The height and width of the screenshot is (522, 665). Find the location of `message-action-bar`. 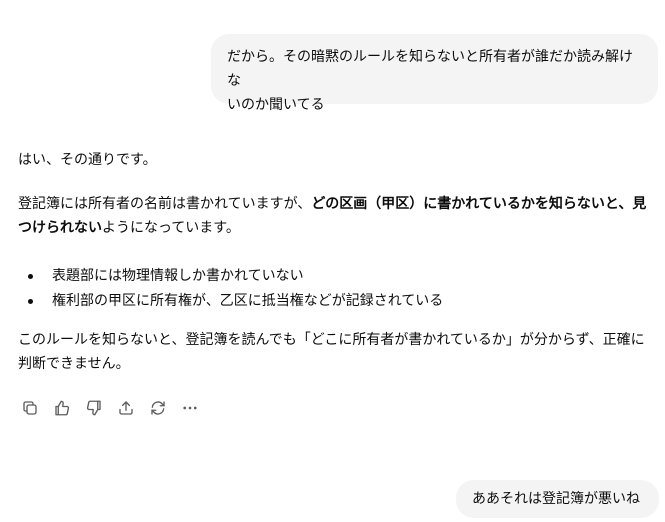

message-action-bar is located at coordinates (110, 408).